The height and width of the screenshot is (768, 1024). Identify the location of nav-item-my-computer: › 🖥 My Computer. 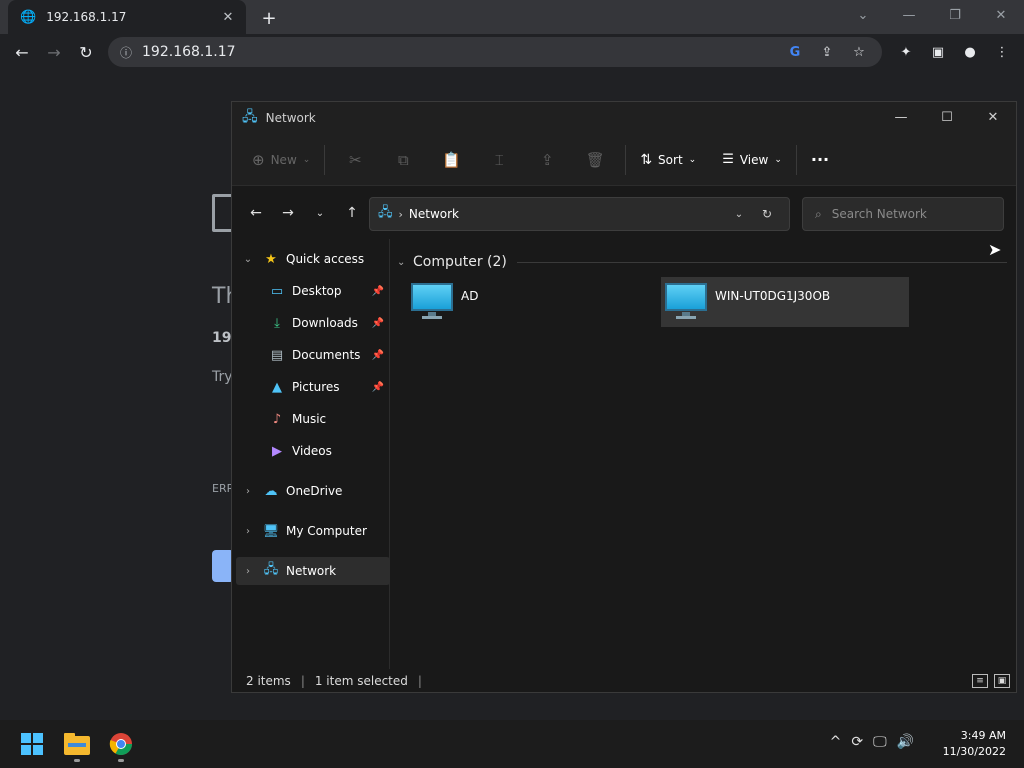
(313, 531).